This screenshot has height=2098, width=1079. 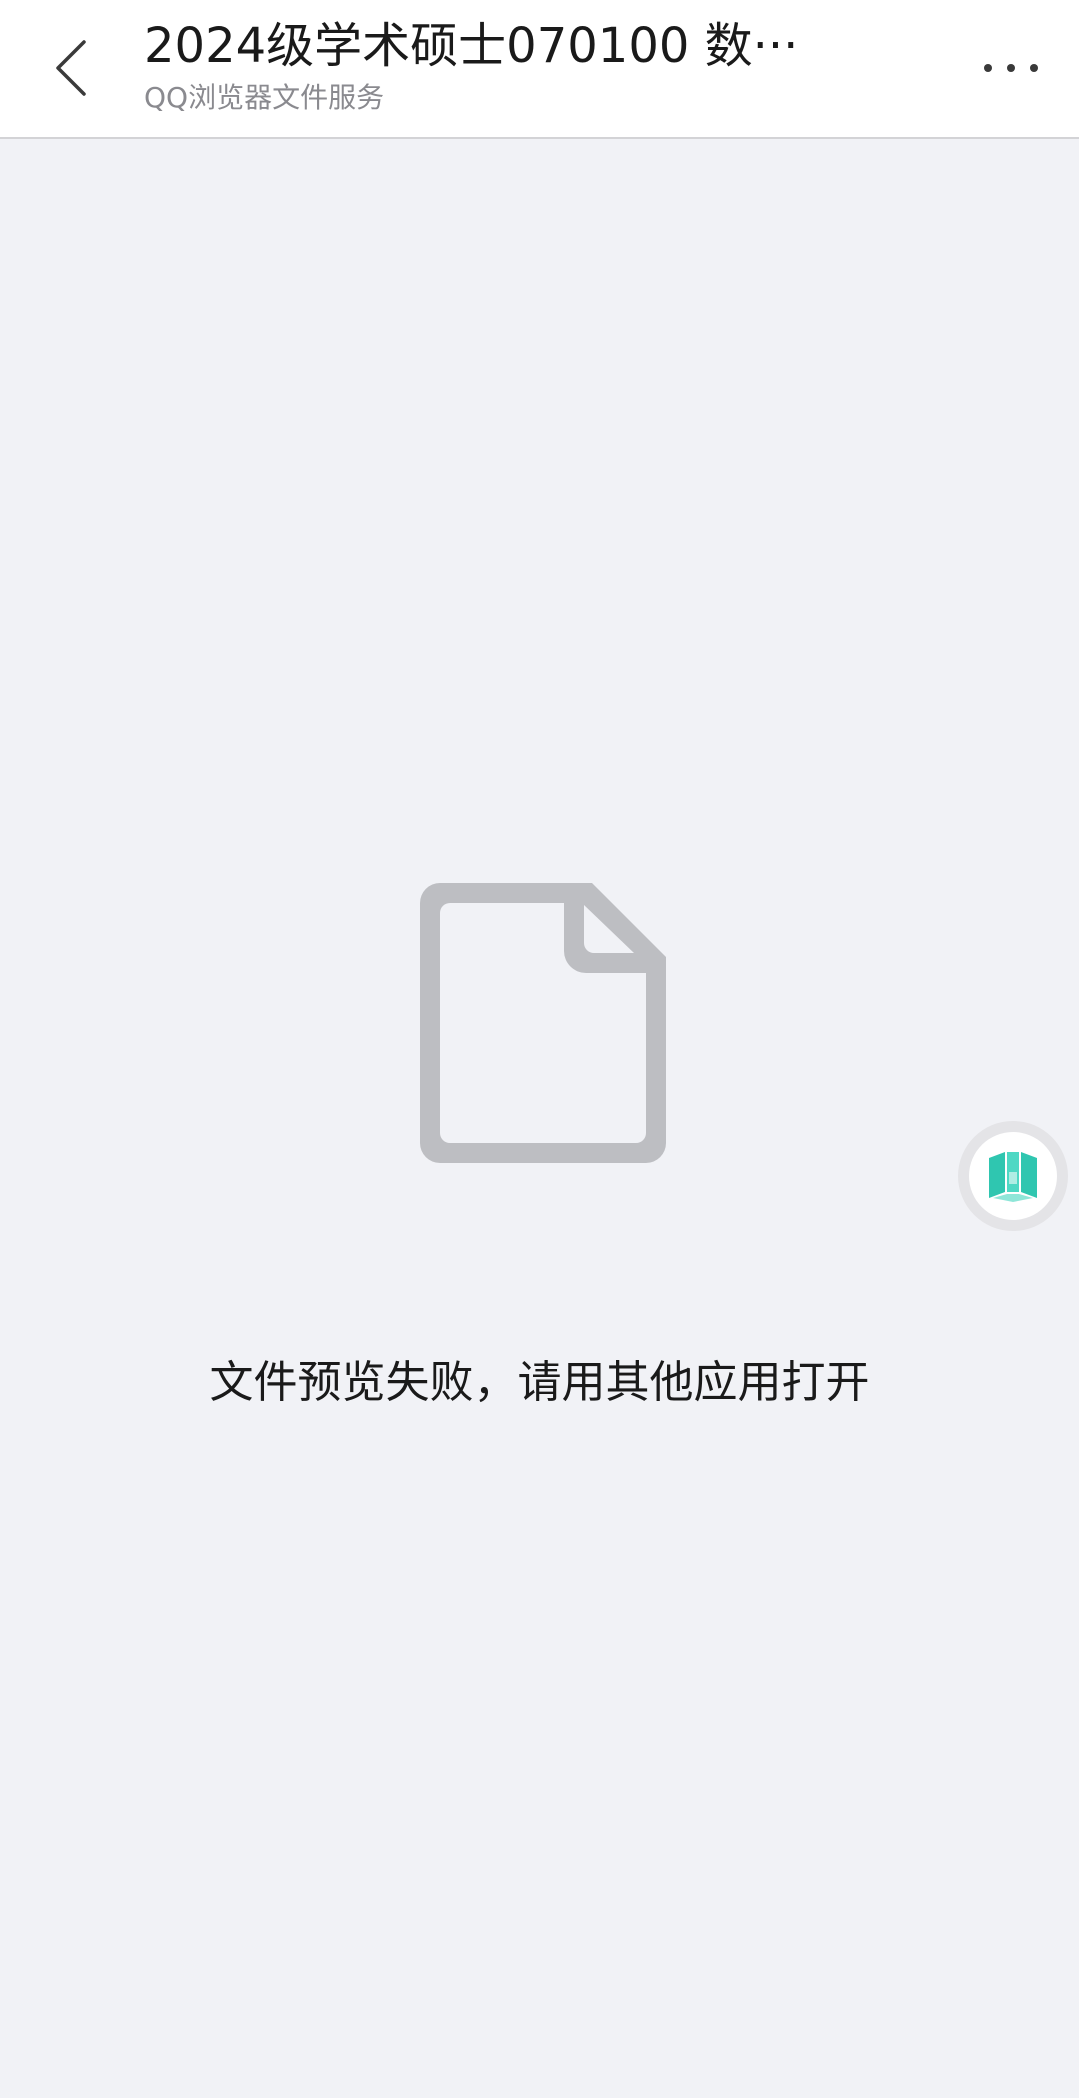 I want to click on more-dots-icon, so click(x=988, y=68).